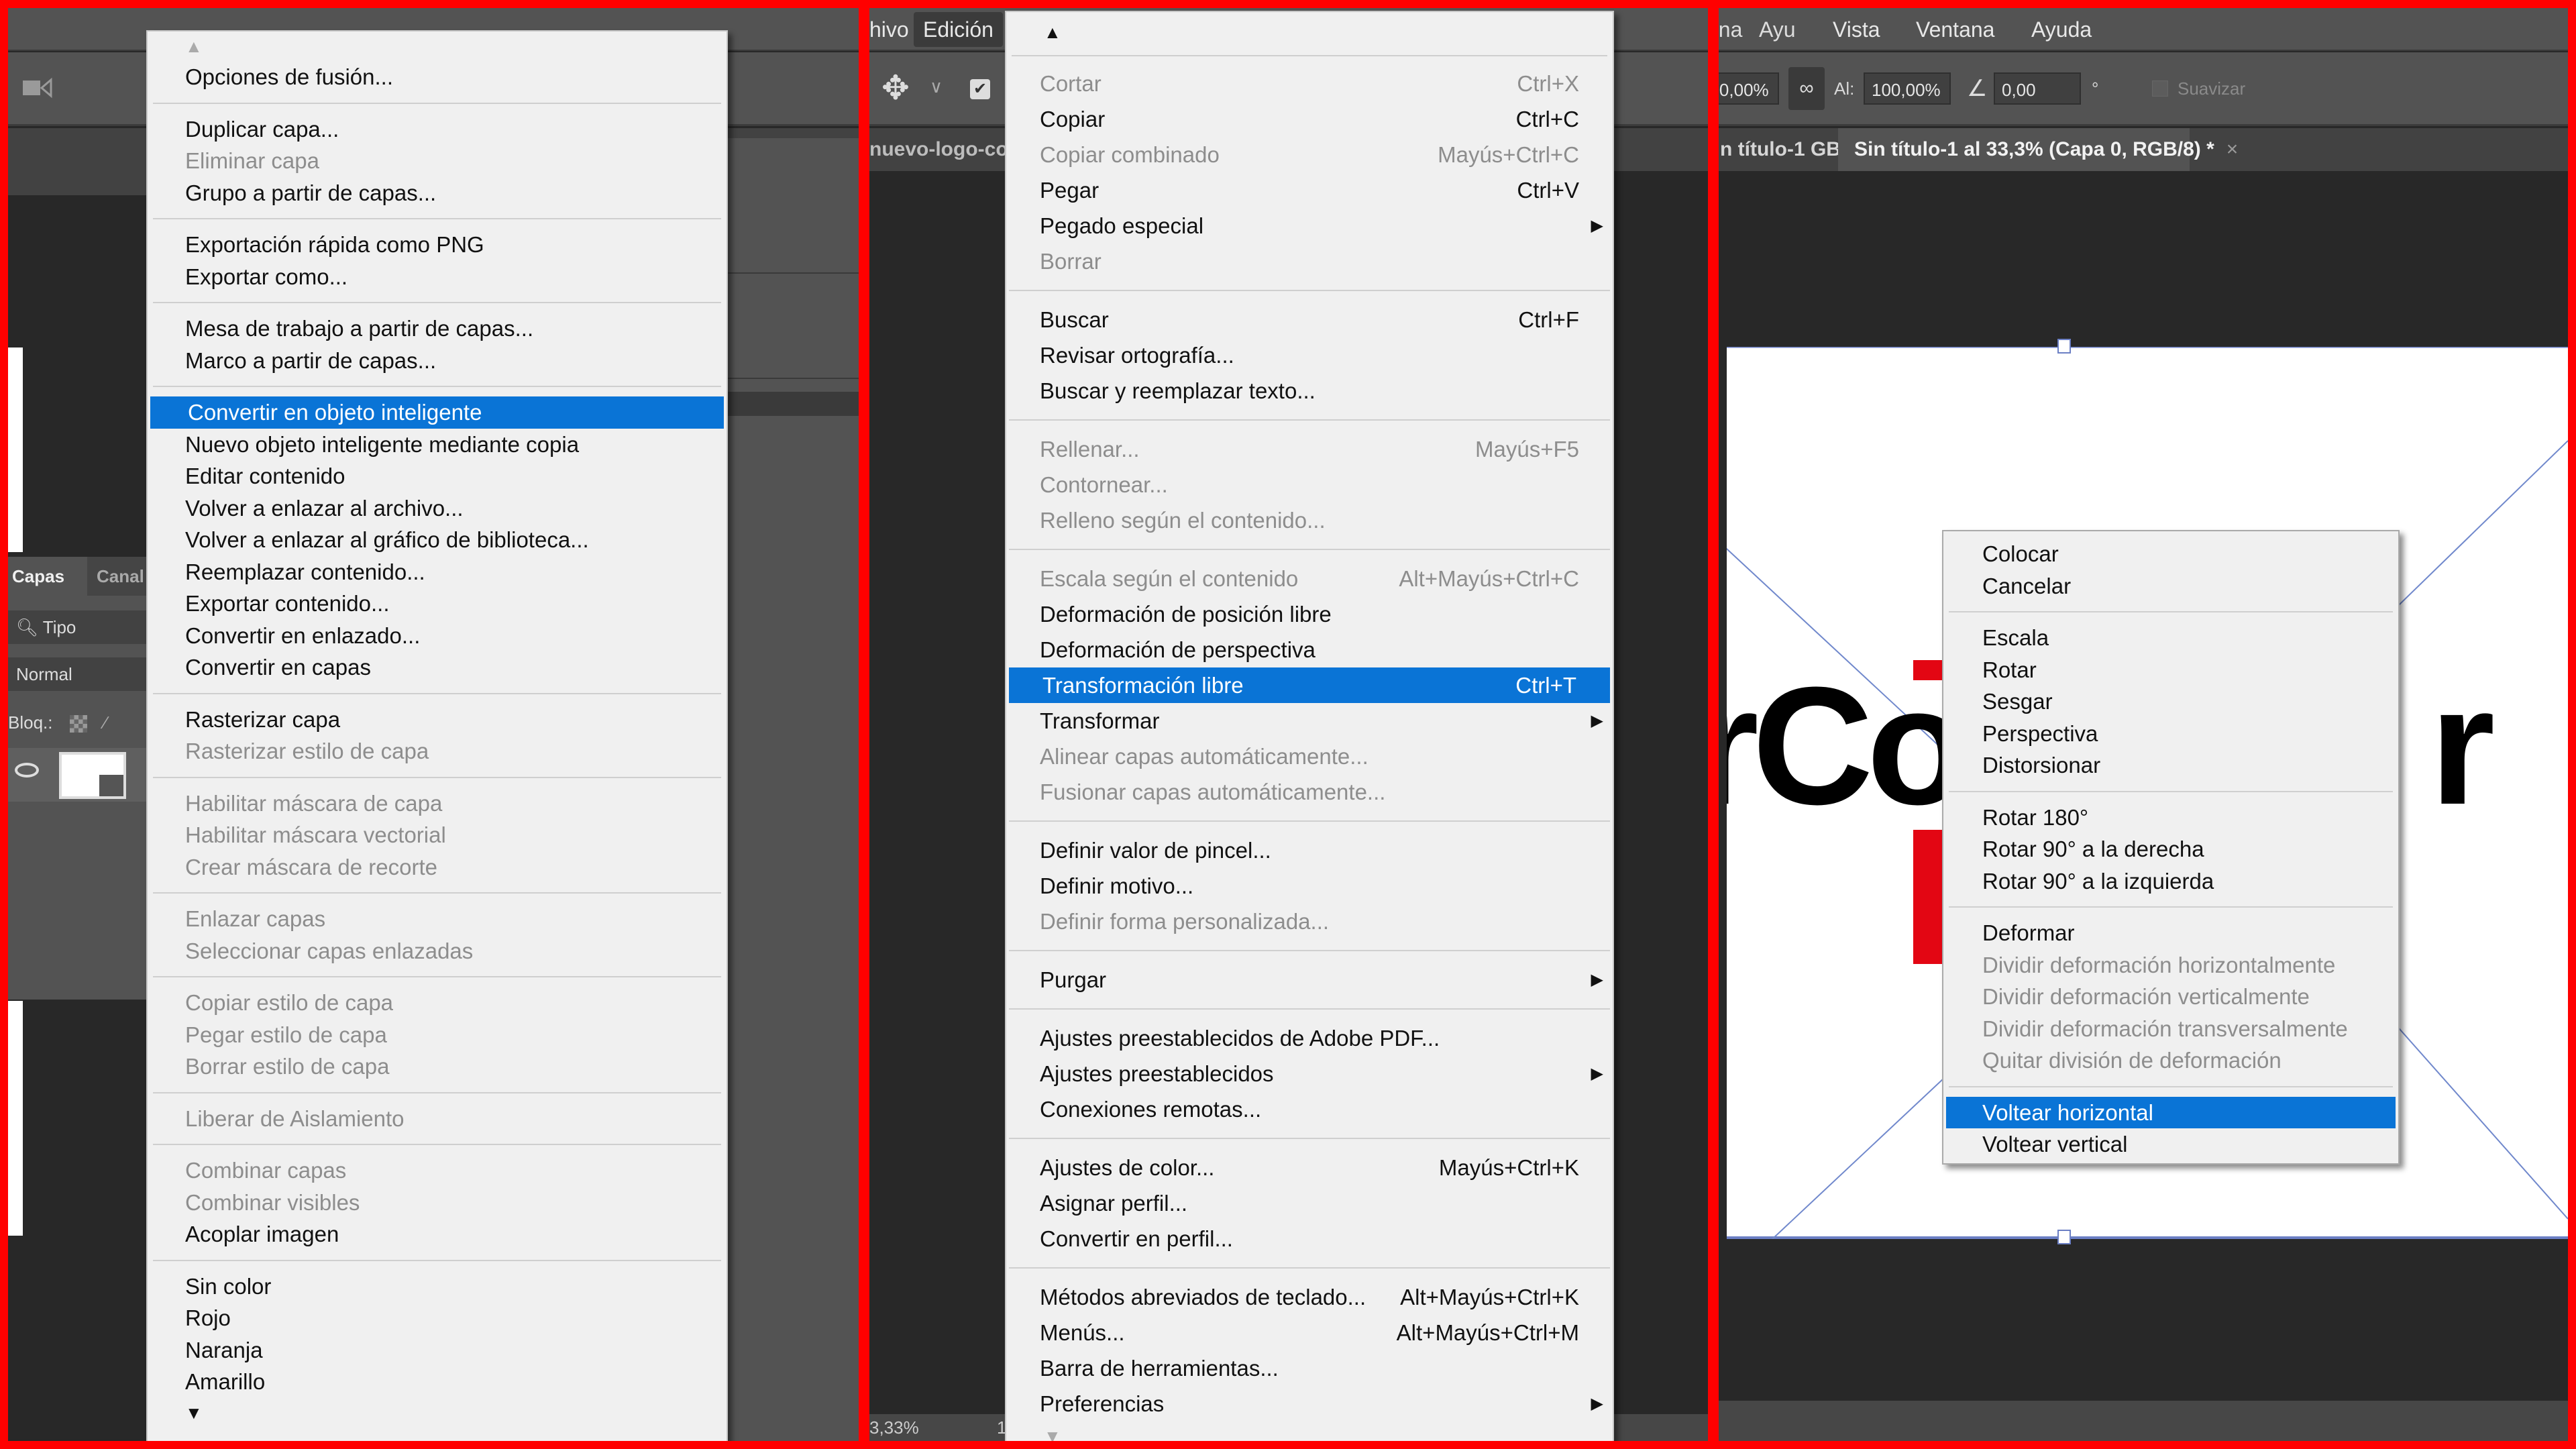 Image resolution: width=2576 pixels, height=1449 pixels. Describe the element at coordinates (1309, 261) in the screenshot. I see `menu-item-borrar: Borrar` at that location.